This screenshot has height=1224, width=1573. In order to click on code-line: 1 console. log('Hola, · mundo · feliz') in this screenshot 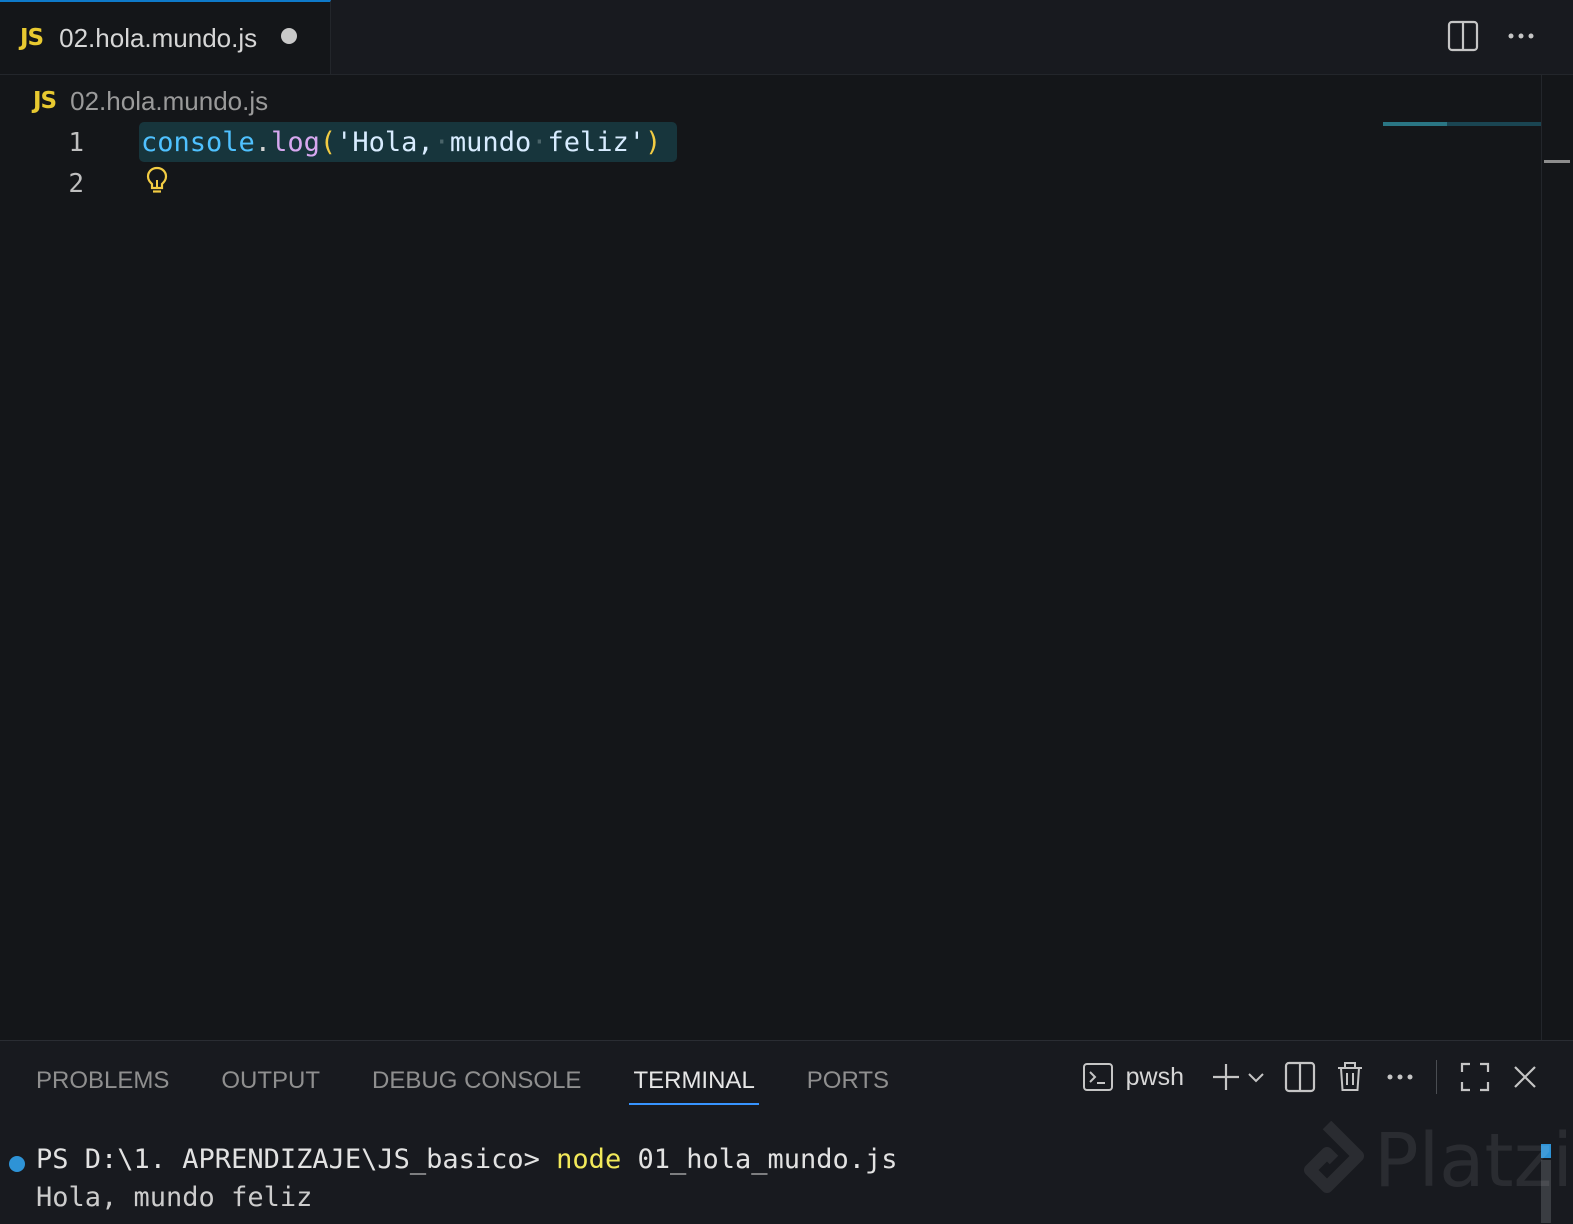, I will do `click(690, 142)`.